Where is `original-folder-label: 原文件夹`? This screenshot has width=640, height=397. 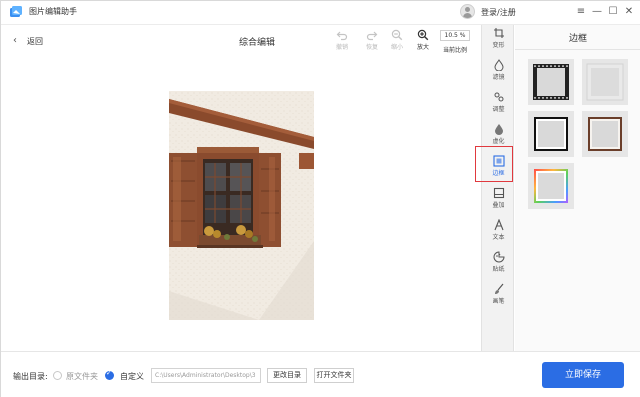
original-folder-label: 原文件夹 is located at coordinates (82, 376).